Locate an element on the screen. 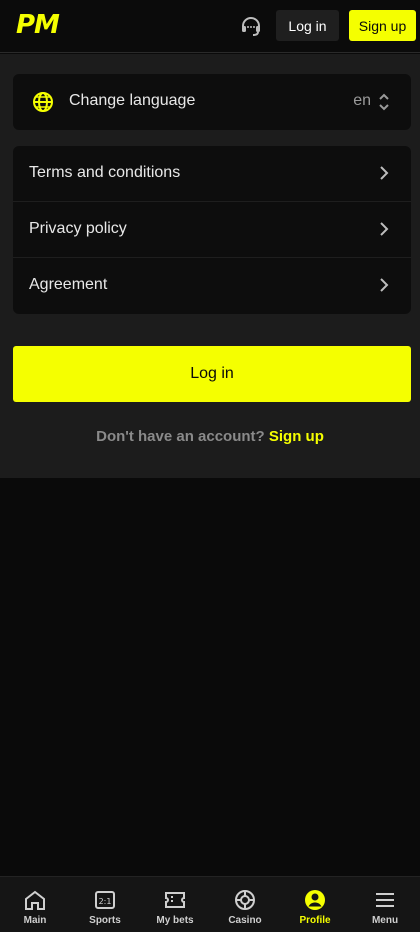 This screenshot has width=420, height=932. link-label: Agreement is located at coordinates (68, 284).